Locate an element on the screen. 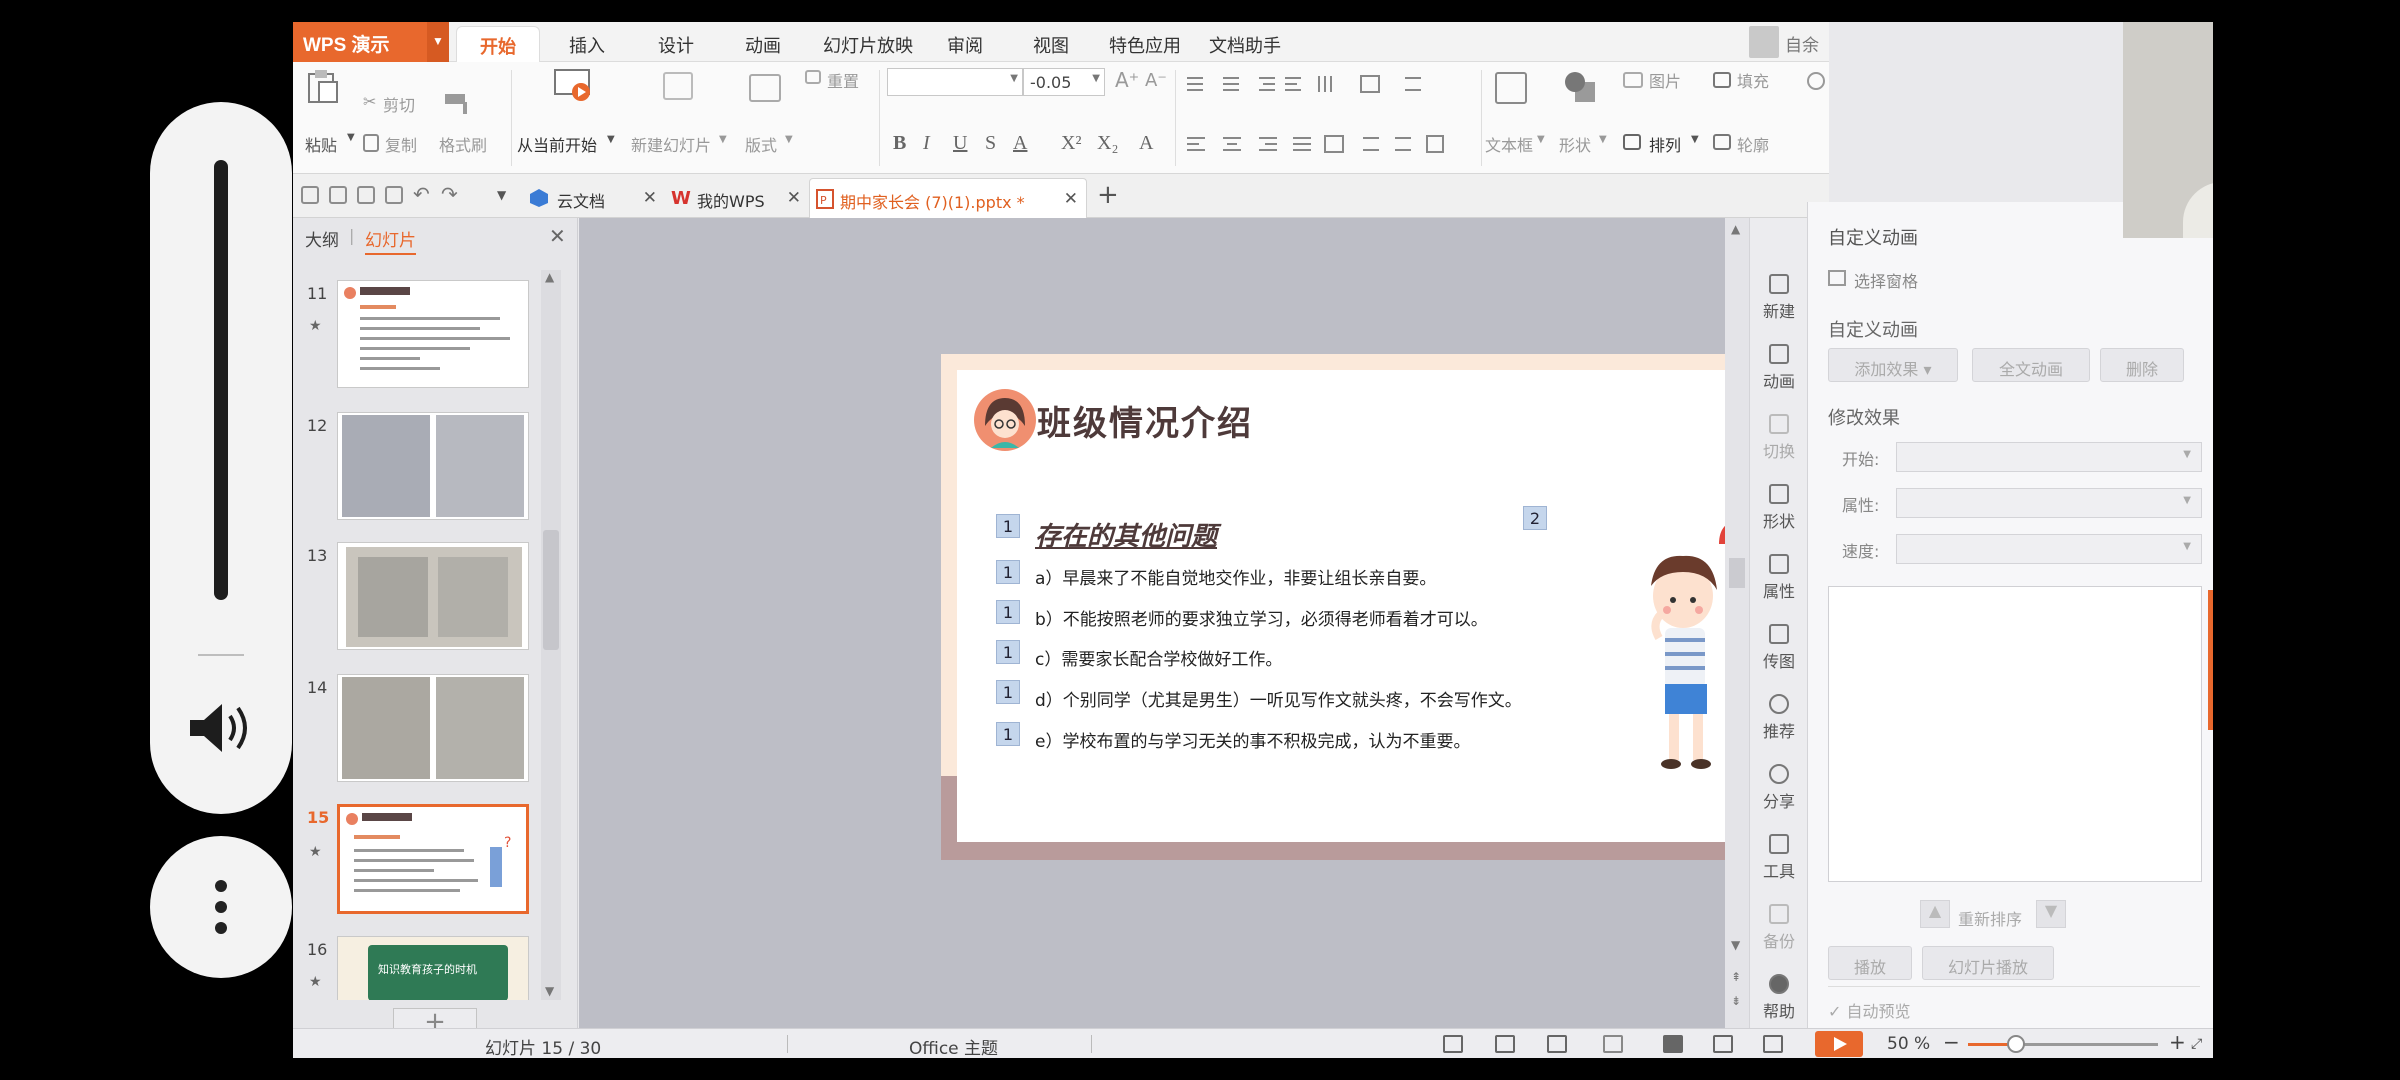  tab-insert: 插入 is located at coordinates (587, 45).